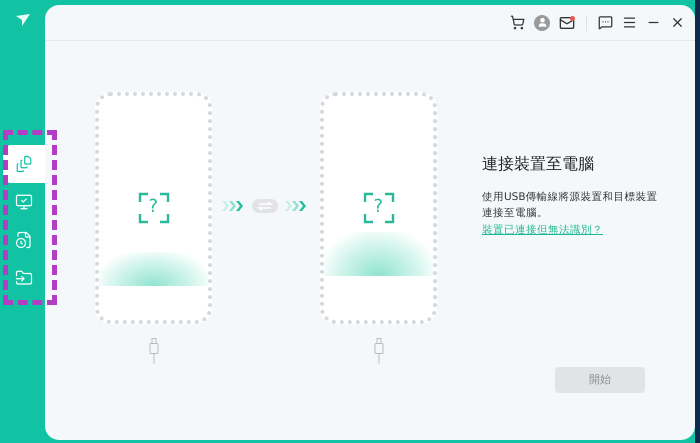 The height and width of the screenshot is (443, 700). Describe the element at coordinates (572, 230) in the screenshot. I see `help-link: 裝置已連接但無法識別？` at that location.